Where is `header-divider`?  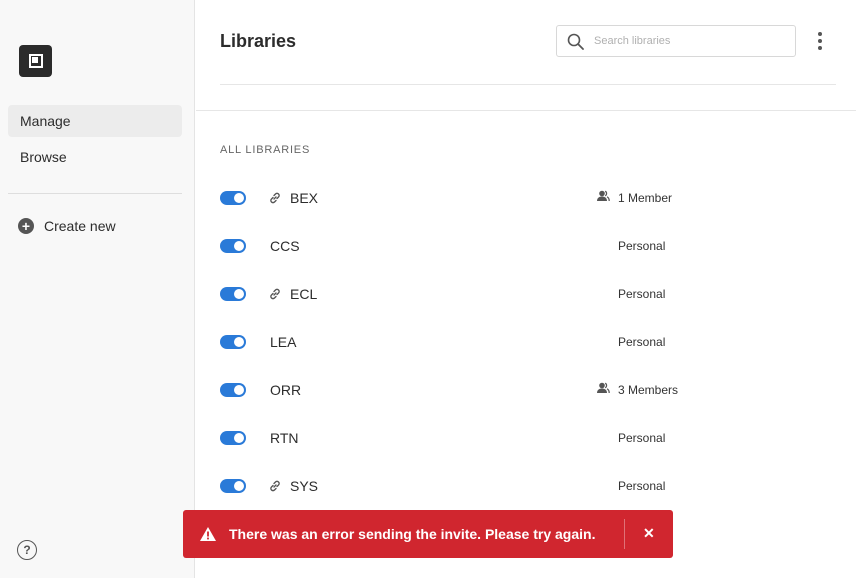
header-divider is located at coordinates (528, 84).